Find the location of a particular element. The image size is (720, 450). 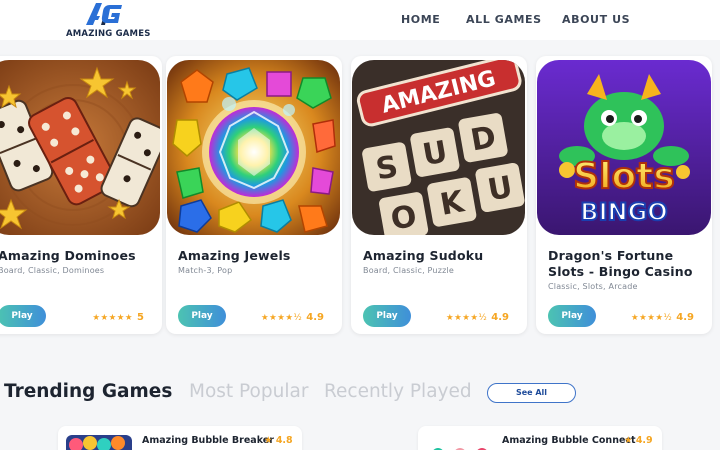

jewels-thumbnail is located at coordinates (253, 147).